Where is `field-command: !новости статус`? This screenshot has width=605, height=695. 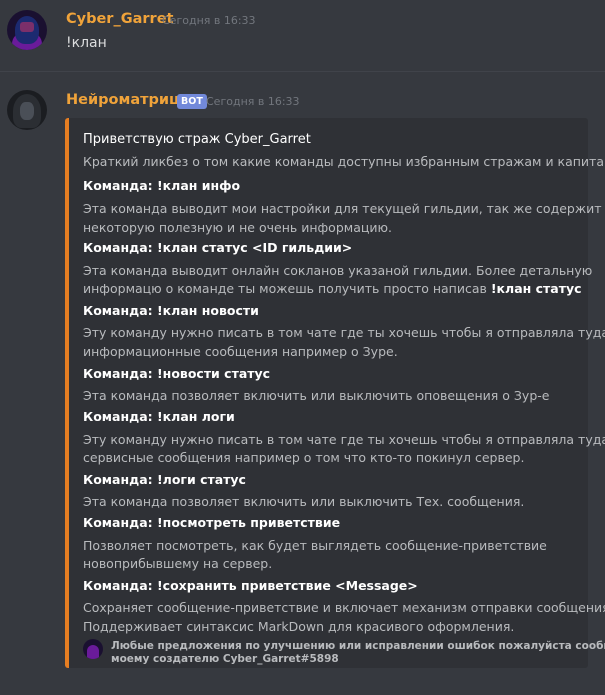 field-command: !новости статус is located at coordinates (213, 373).